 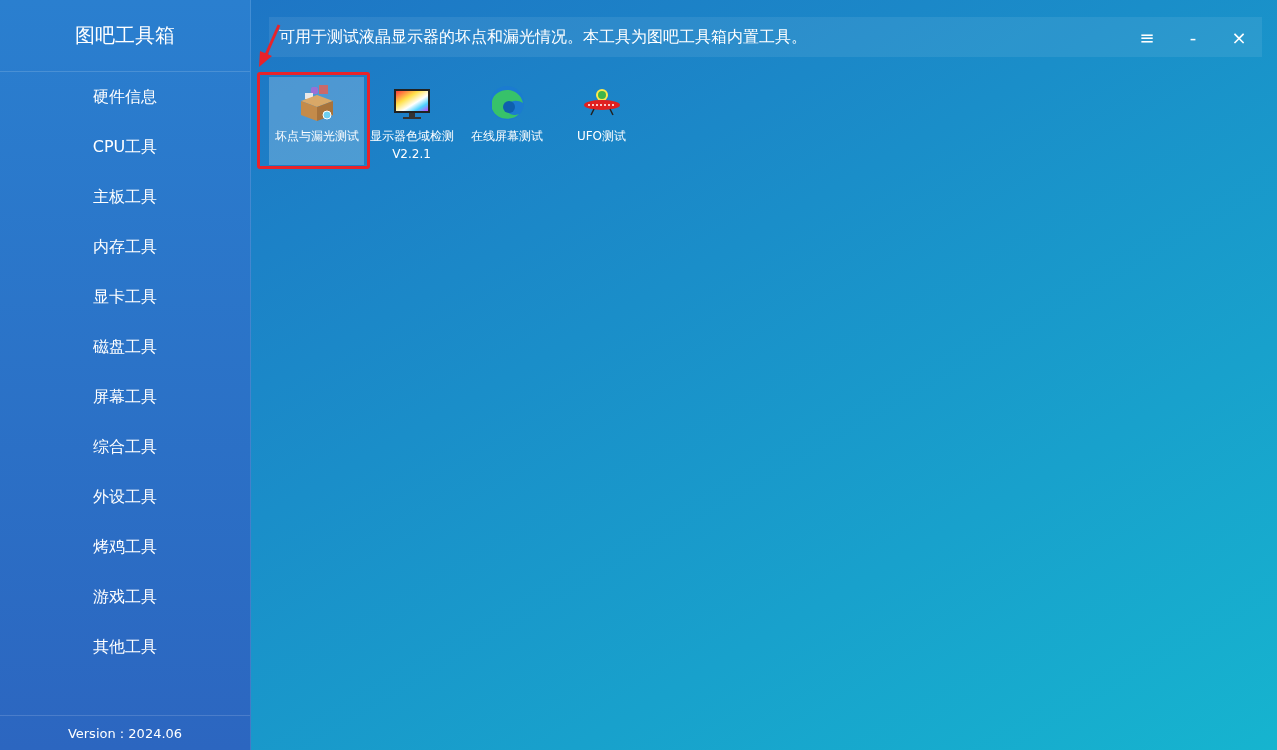 I want to click on window-control-button: ≡, so click(x=1147, y=37).